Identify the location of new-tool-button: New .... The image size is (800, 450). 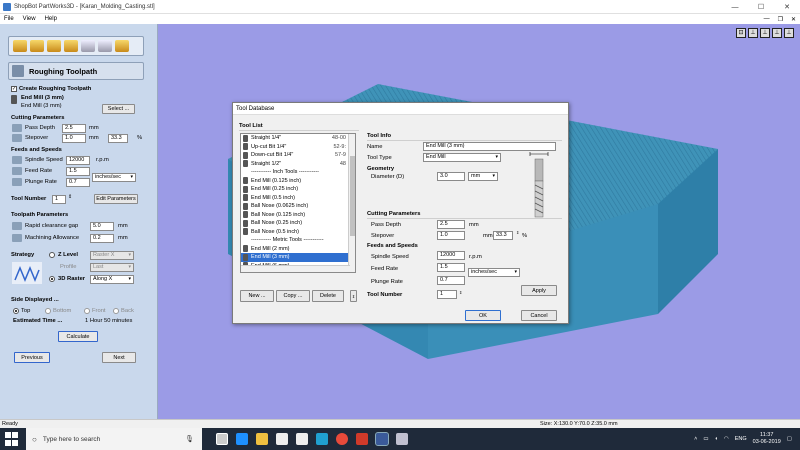
(257, 296).